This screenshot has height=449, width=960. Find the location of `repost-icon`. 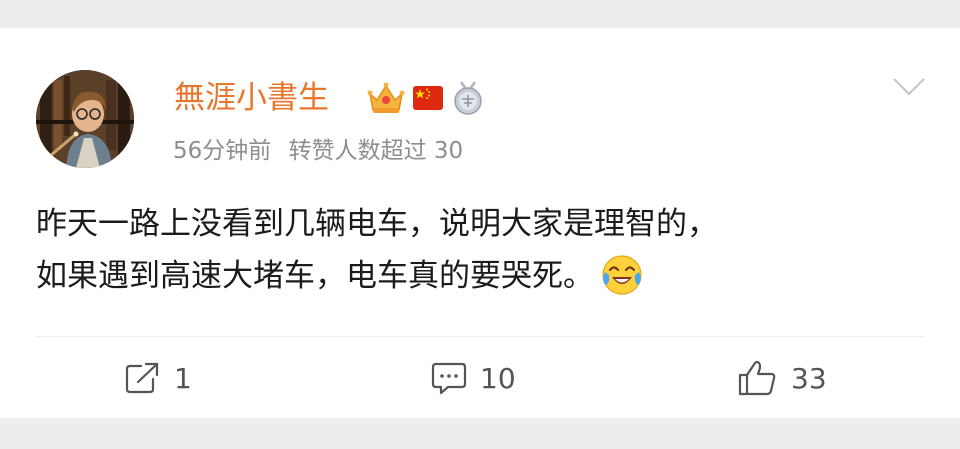

repost-icon is located at coordinates (142, 378).